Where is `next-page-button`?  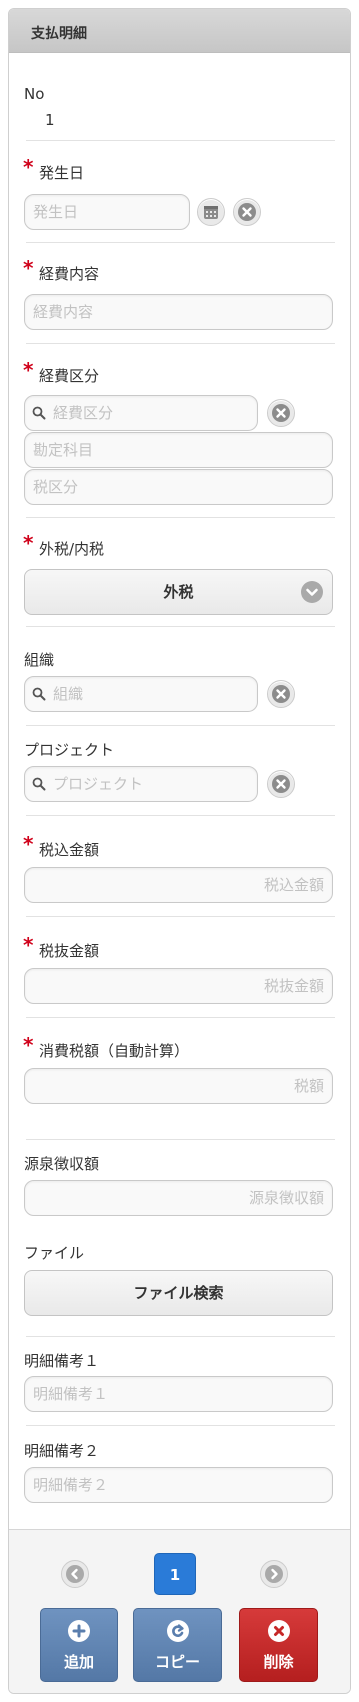 next-page-button is located at coordinates (274, 1574).